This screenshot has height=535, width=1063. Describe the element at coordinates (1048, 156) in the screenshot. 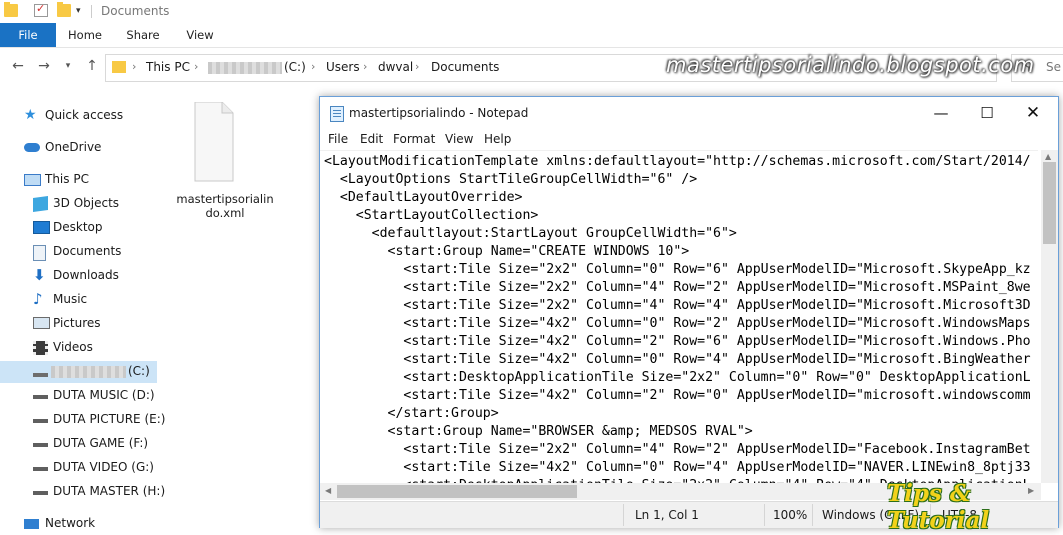

I see `scroll-up-icon: ▲` at that location.